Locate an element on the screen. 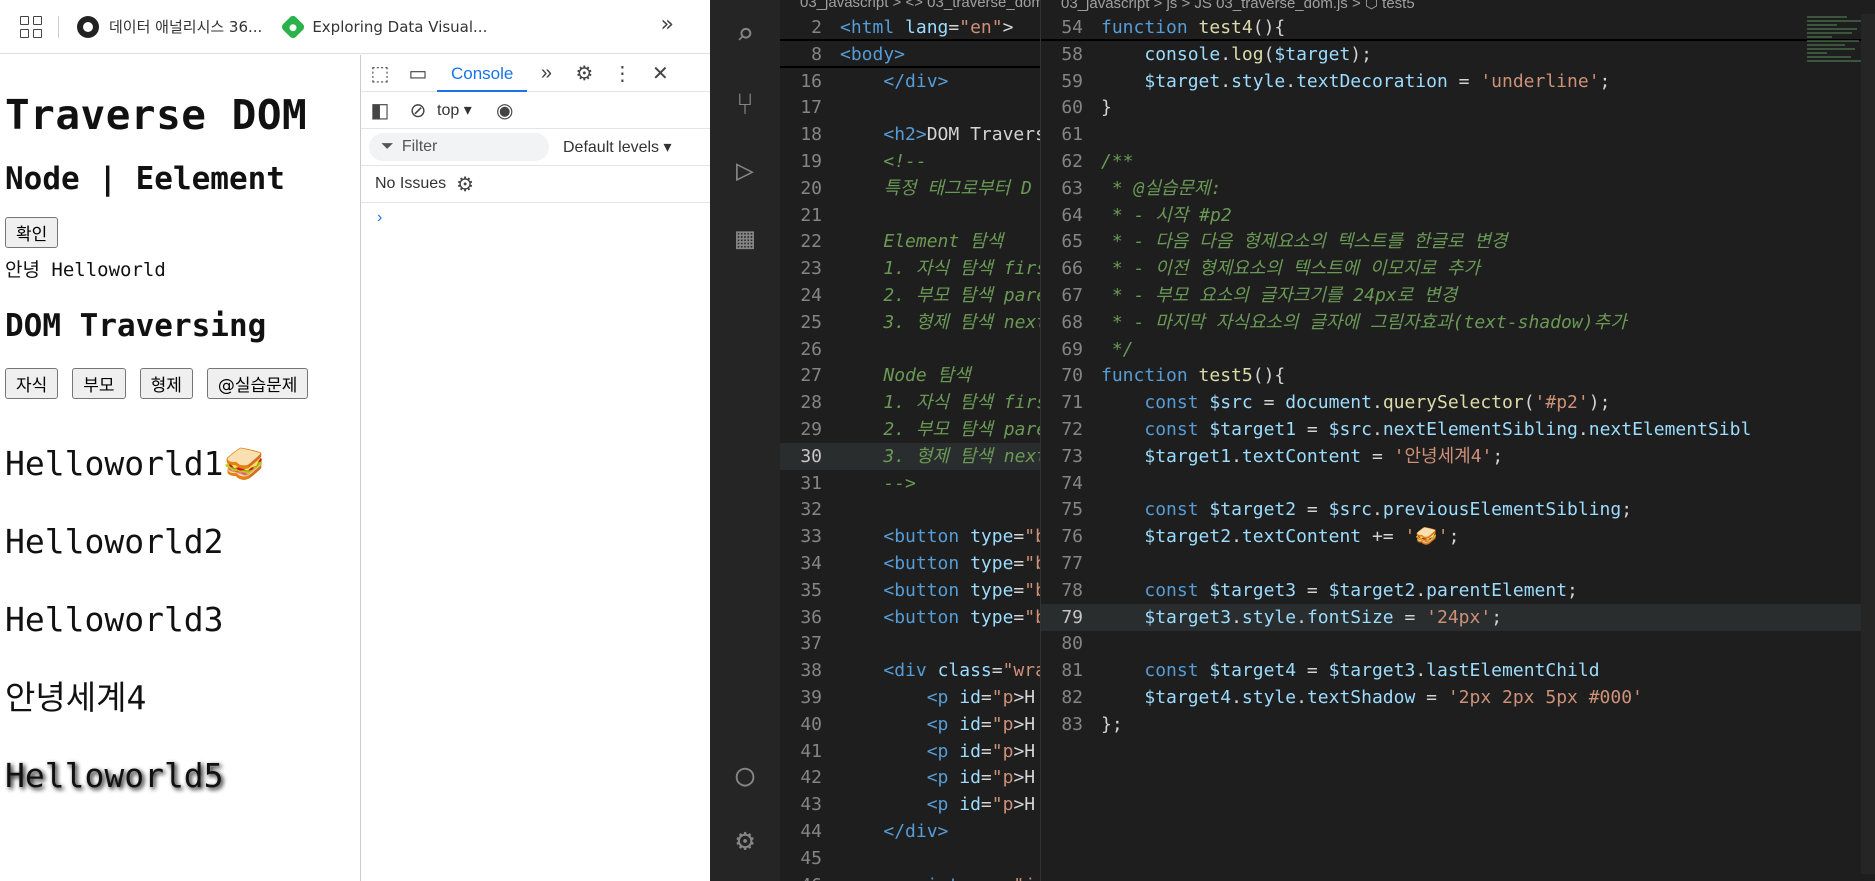  code-line: 64 * - 시작 #p2 is located at coordinates (1458, 215).